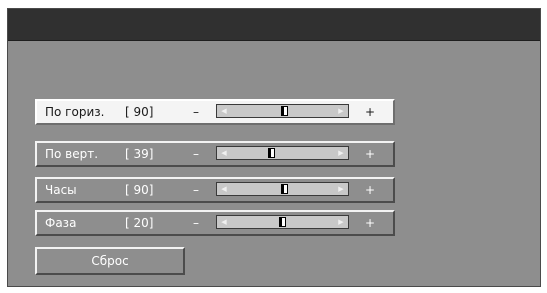  What do you see at coordinates (61, 223) in the screenshot?
I see `setting-label: Фаза` at bounding box center [61, 223].